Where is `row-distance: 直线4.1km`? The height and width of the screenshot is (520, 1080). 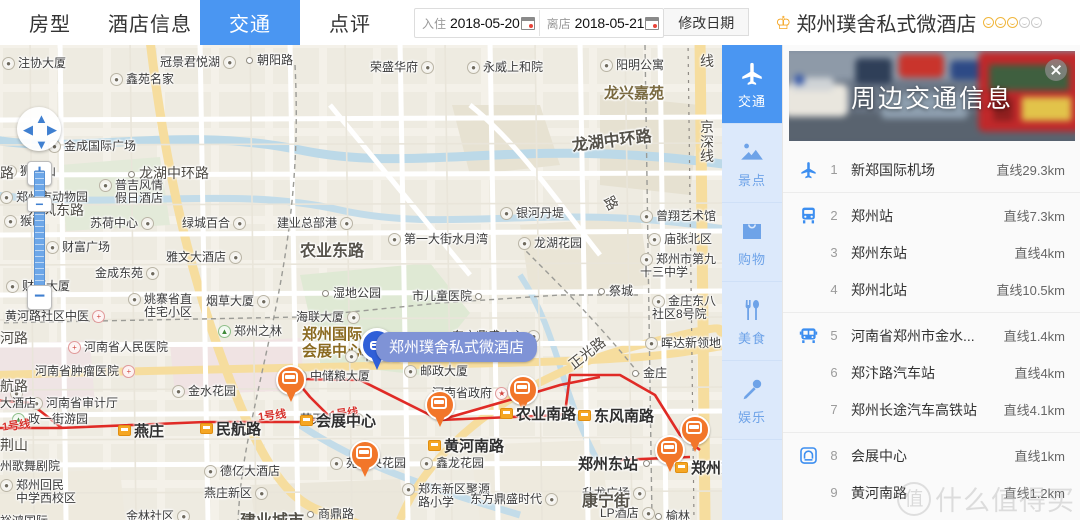
row-distance: 直线4.1km is located at coordinates (1034, 410).